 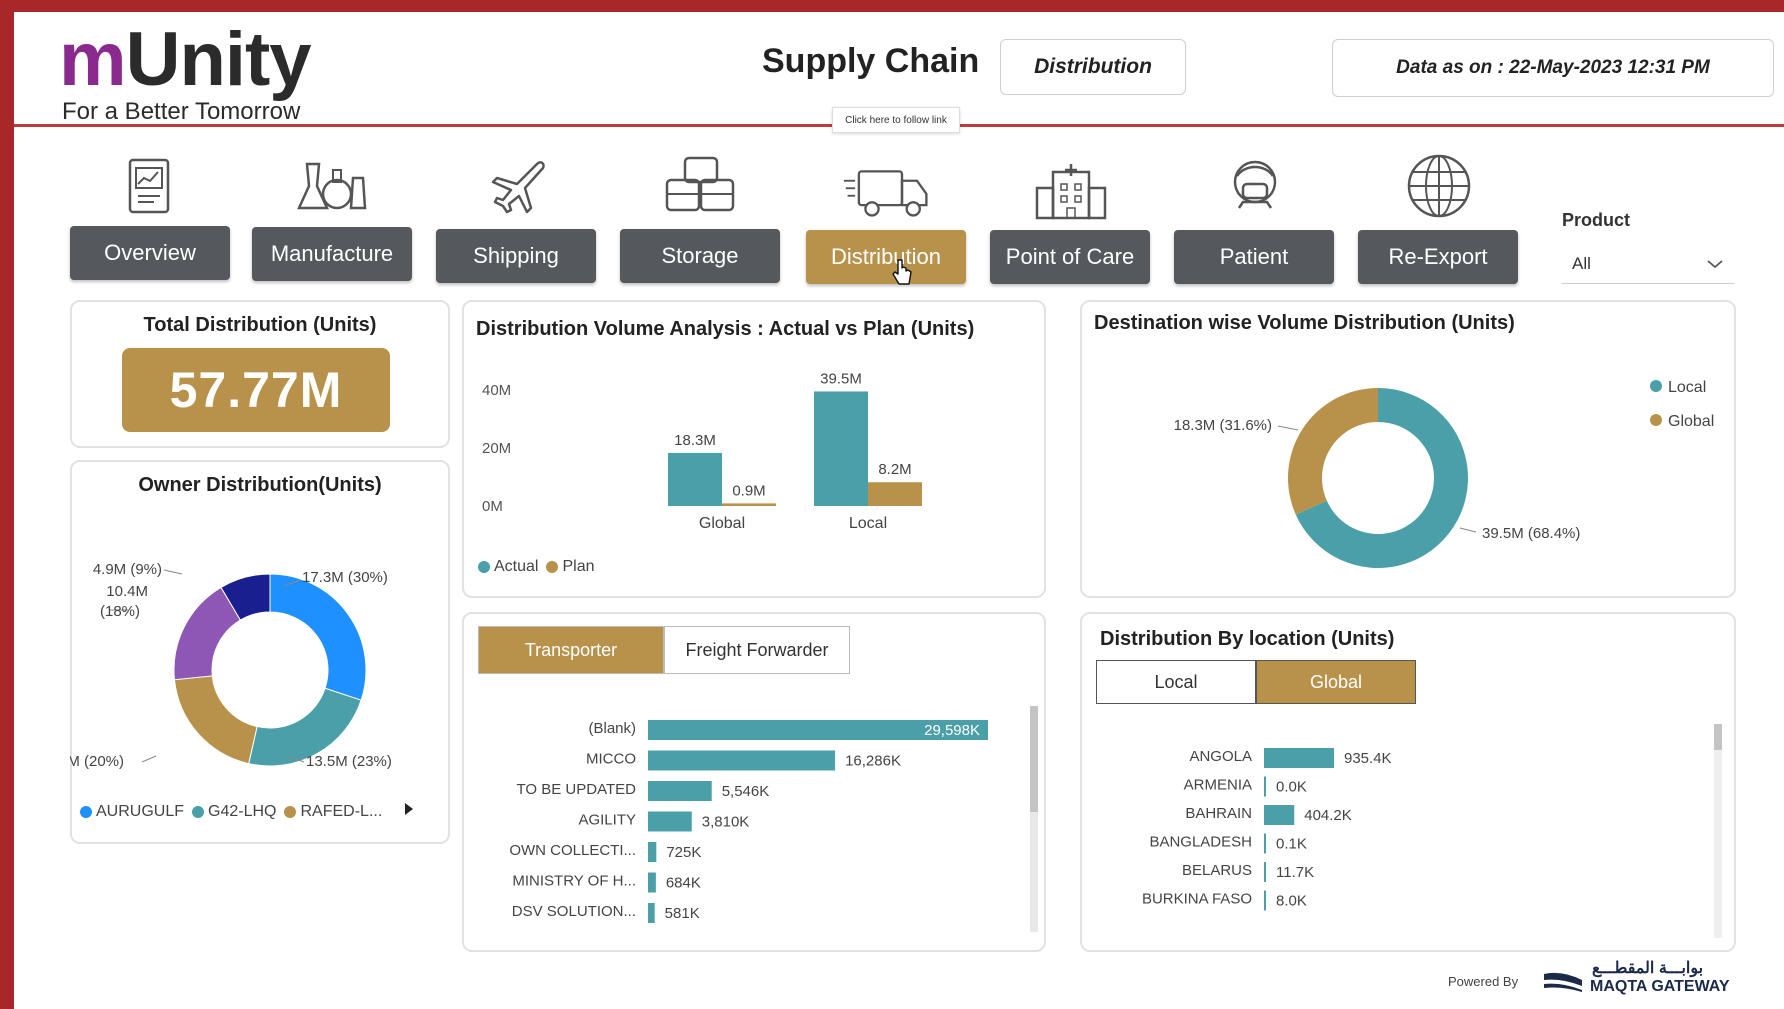 What do you see at coordinates (1439, 186) in the screenshot?
I see `globe-icon` at bounding box center [1439, 186].